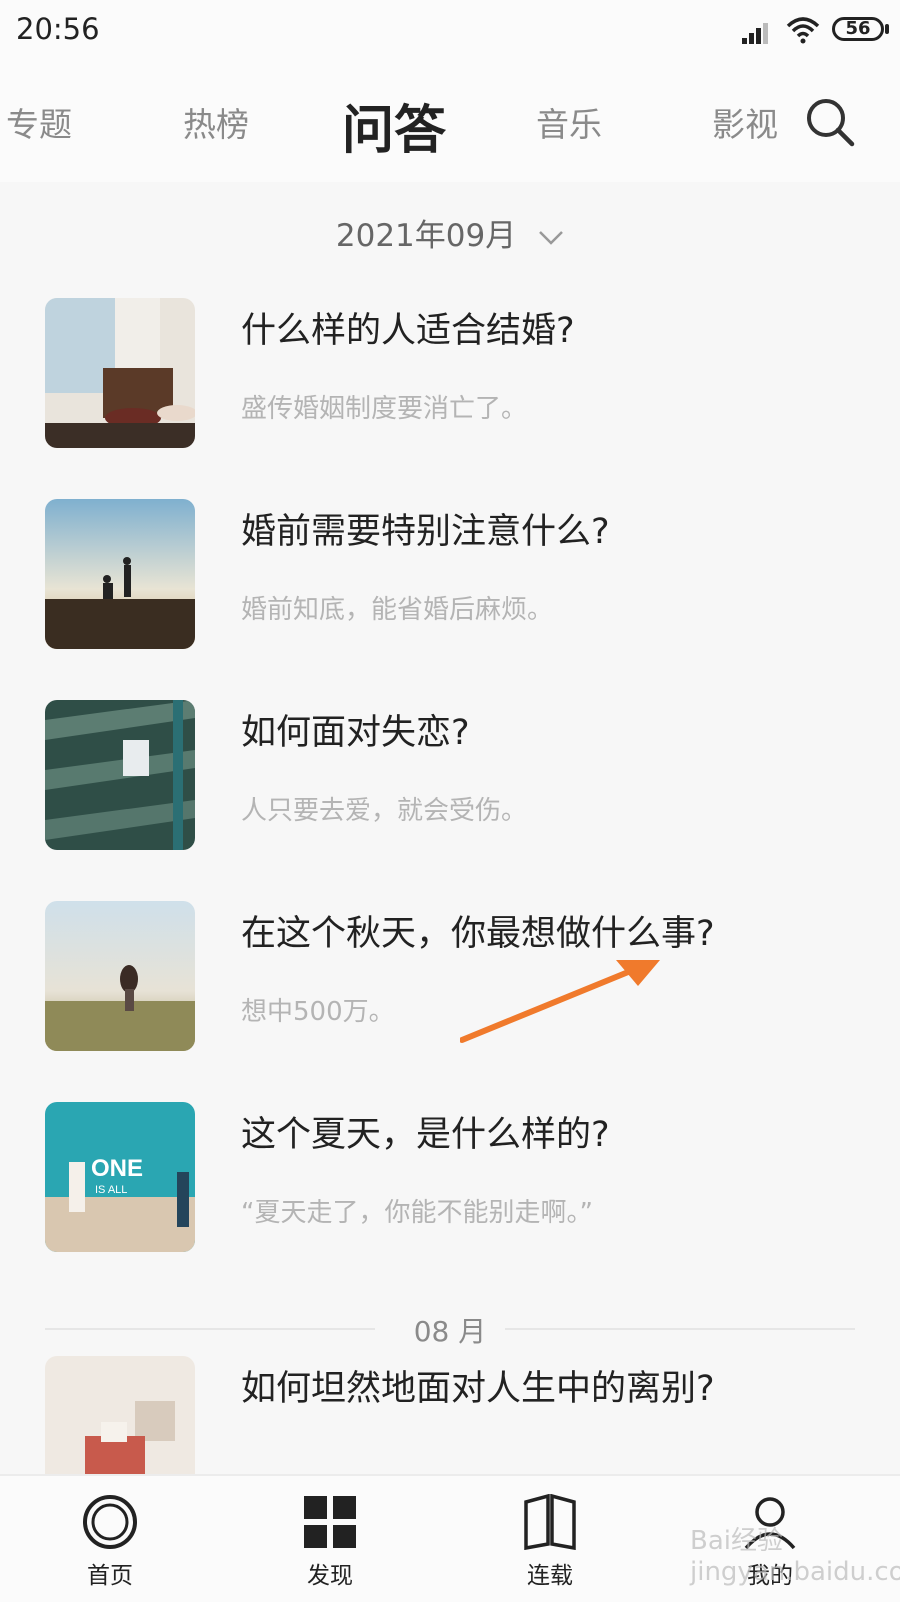 This screenshot has width=900, height=1602. What do you see at coordinates (803, 30) in the screenshot?
I see `wifi-icon` at bounding box center [803, 30].